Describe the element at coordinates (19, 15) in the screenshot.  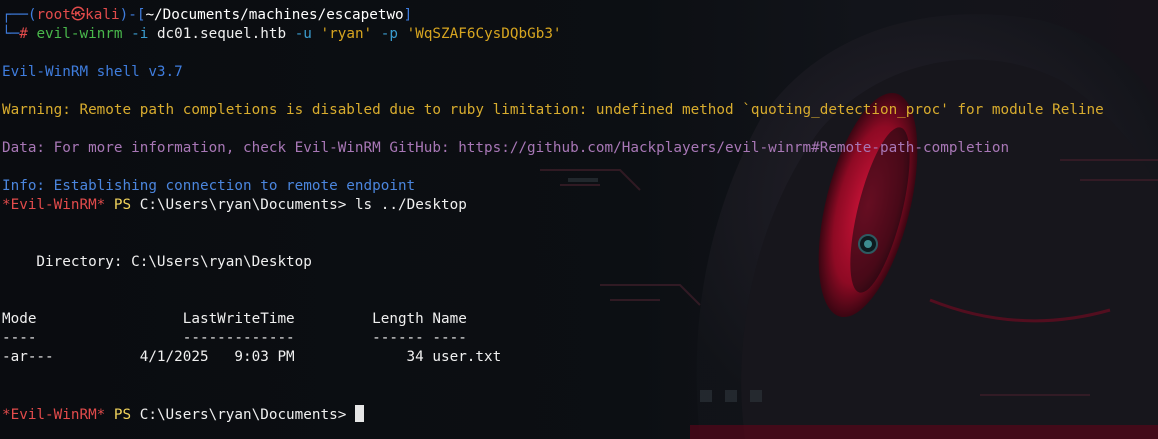
I see `prompt-corner: ┌──(` at that location.